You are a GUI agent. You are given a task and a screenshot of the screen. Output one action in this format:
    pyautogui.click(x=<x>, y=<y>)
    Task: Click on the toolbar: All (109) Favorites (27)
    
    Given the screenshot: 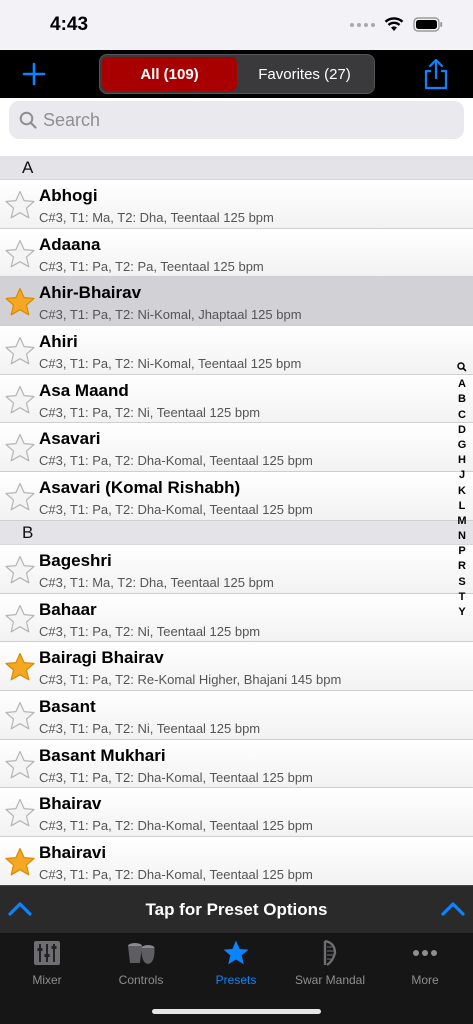 What is the action you would take?
    pyautogui.click(x=236, y=74)
    